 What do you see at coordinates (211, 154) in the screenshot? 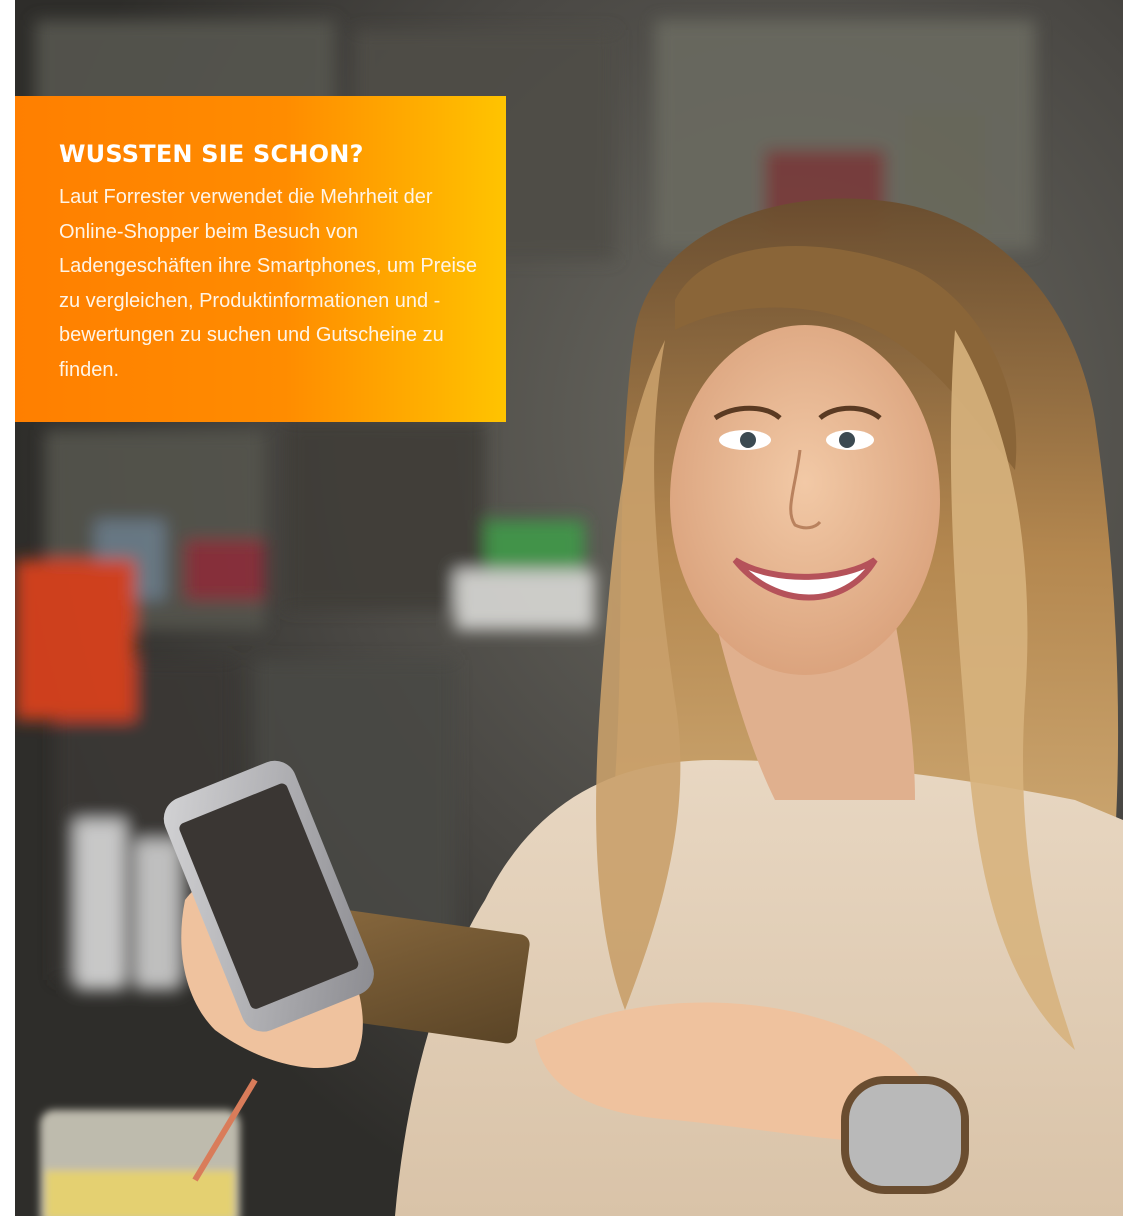
I see `callout-title: WUSSTEN SIE SCHON?` at bounding box center [211, 154].